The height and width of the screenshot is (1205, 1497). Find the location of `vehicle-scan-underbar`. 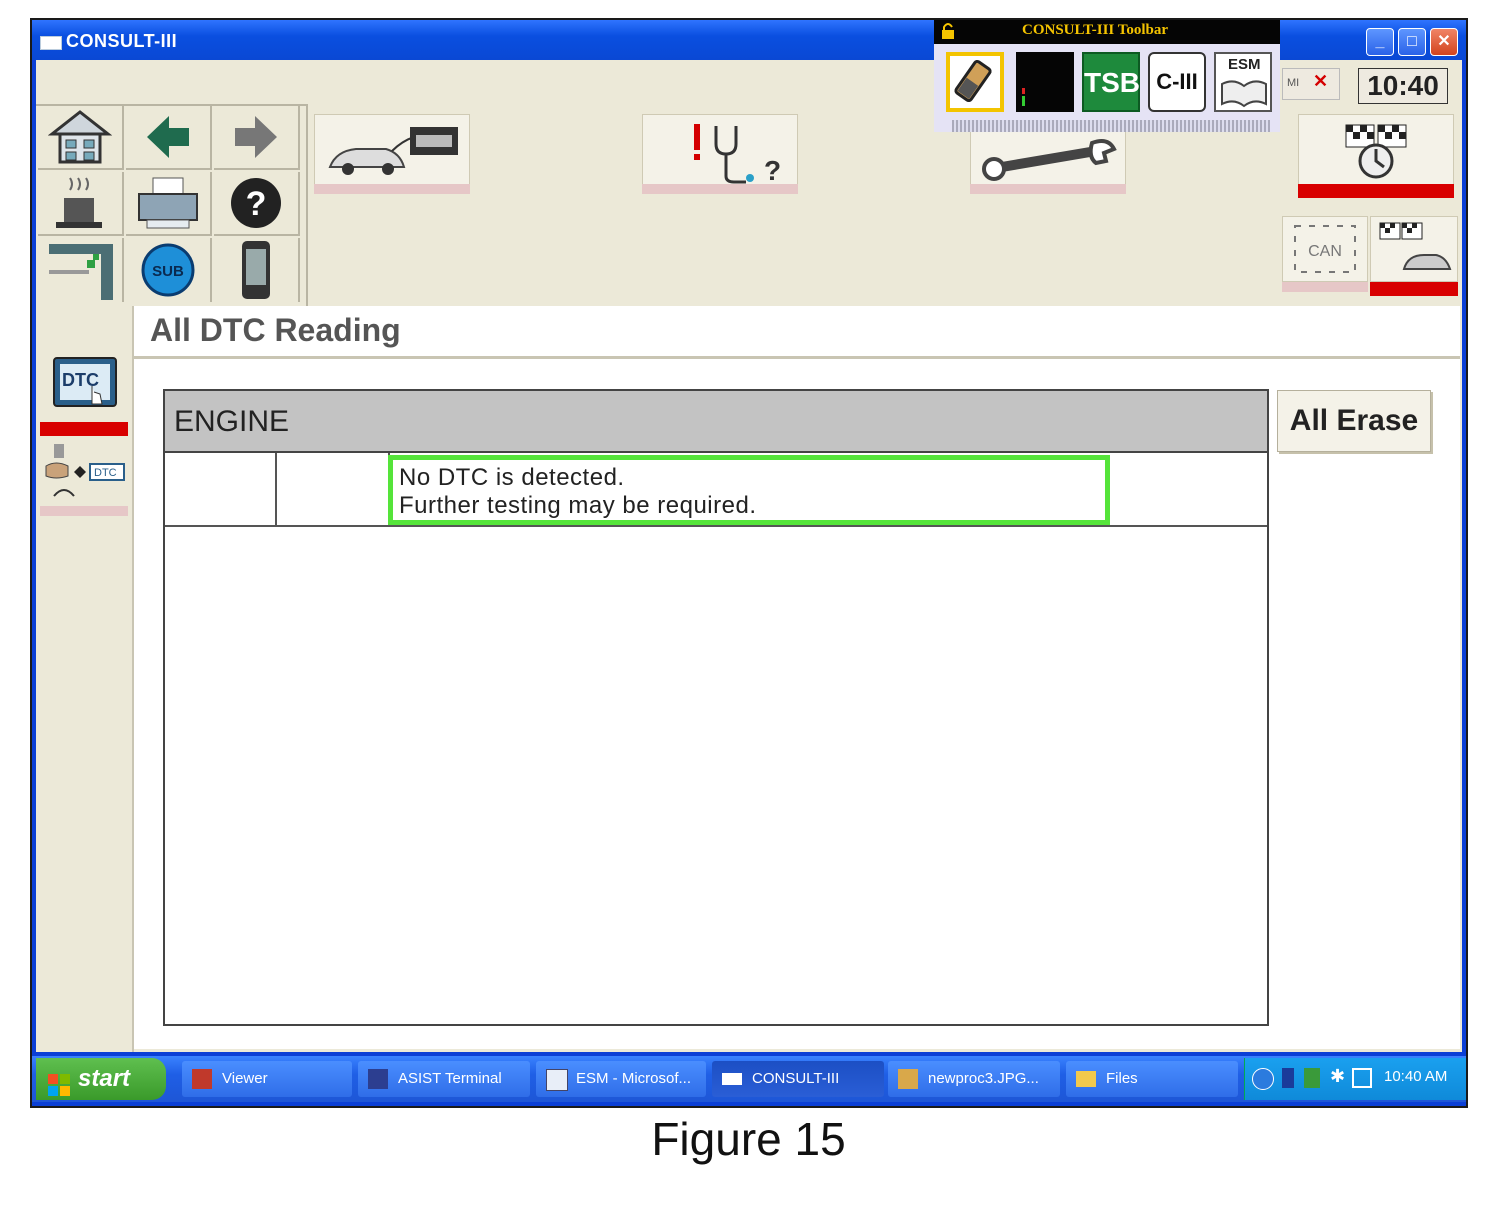

vehicle-scan-underbar is located at coordinates (392, 189).